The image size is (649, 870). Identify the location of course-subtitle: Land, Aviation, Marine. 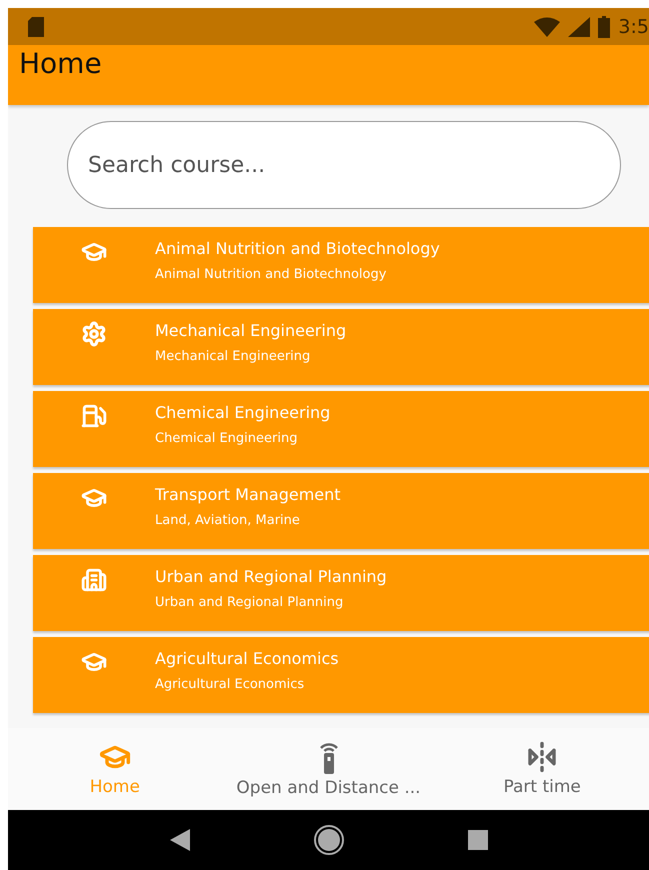
(228, 520).